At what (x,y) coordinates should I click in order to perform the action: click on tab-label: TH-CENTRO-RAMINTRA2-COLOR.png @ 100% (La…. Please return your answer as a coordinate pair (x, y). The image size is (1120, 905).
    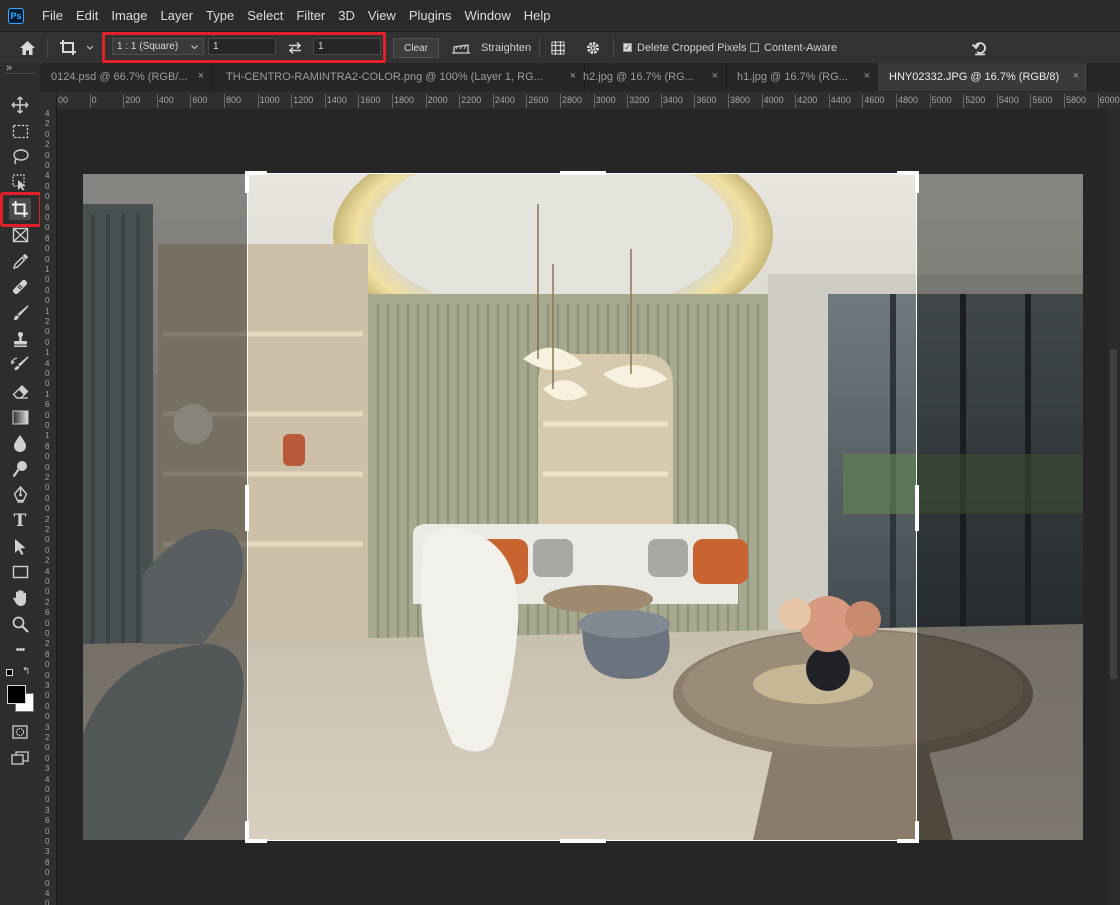
    Looking at the image, I should click on (384, 77).